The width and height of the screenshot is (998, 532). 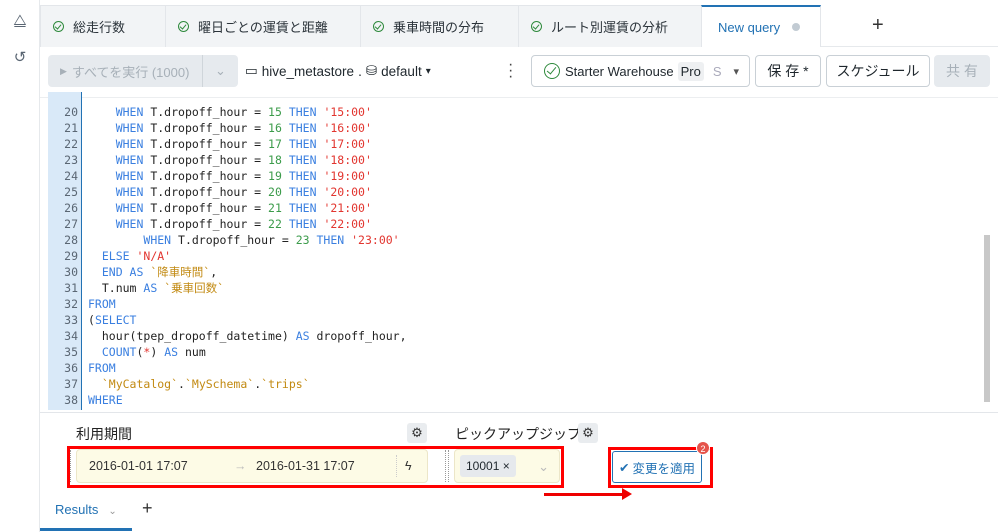 What do you see at coordinates (511, 71) in the screenshot?
I see `more-options-icon: · · ·` at bounding box center [511, 71].